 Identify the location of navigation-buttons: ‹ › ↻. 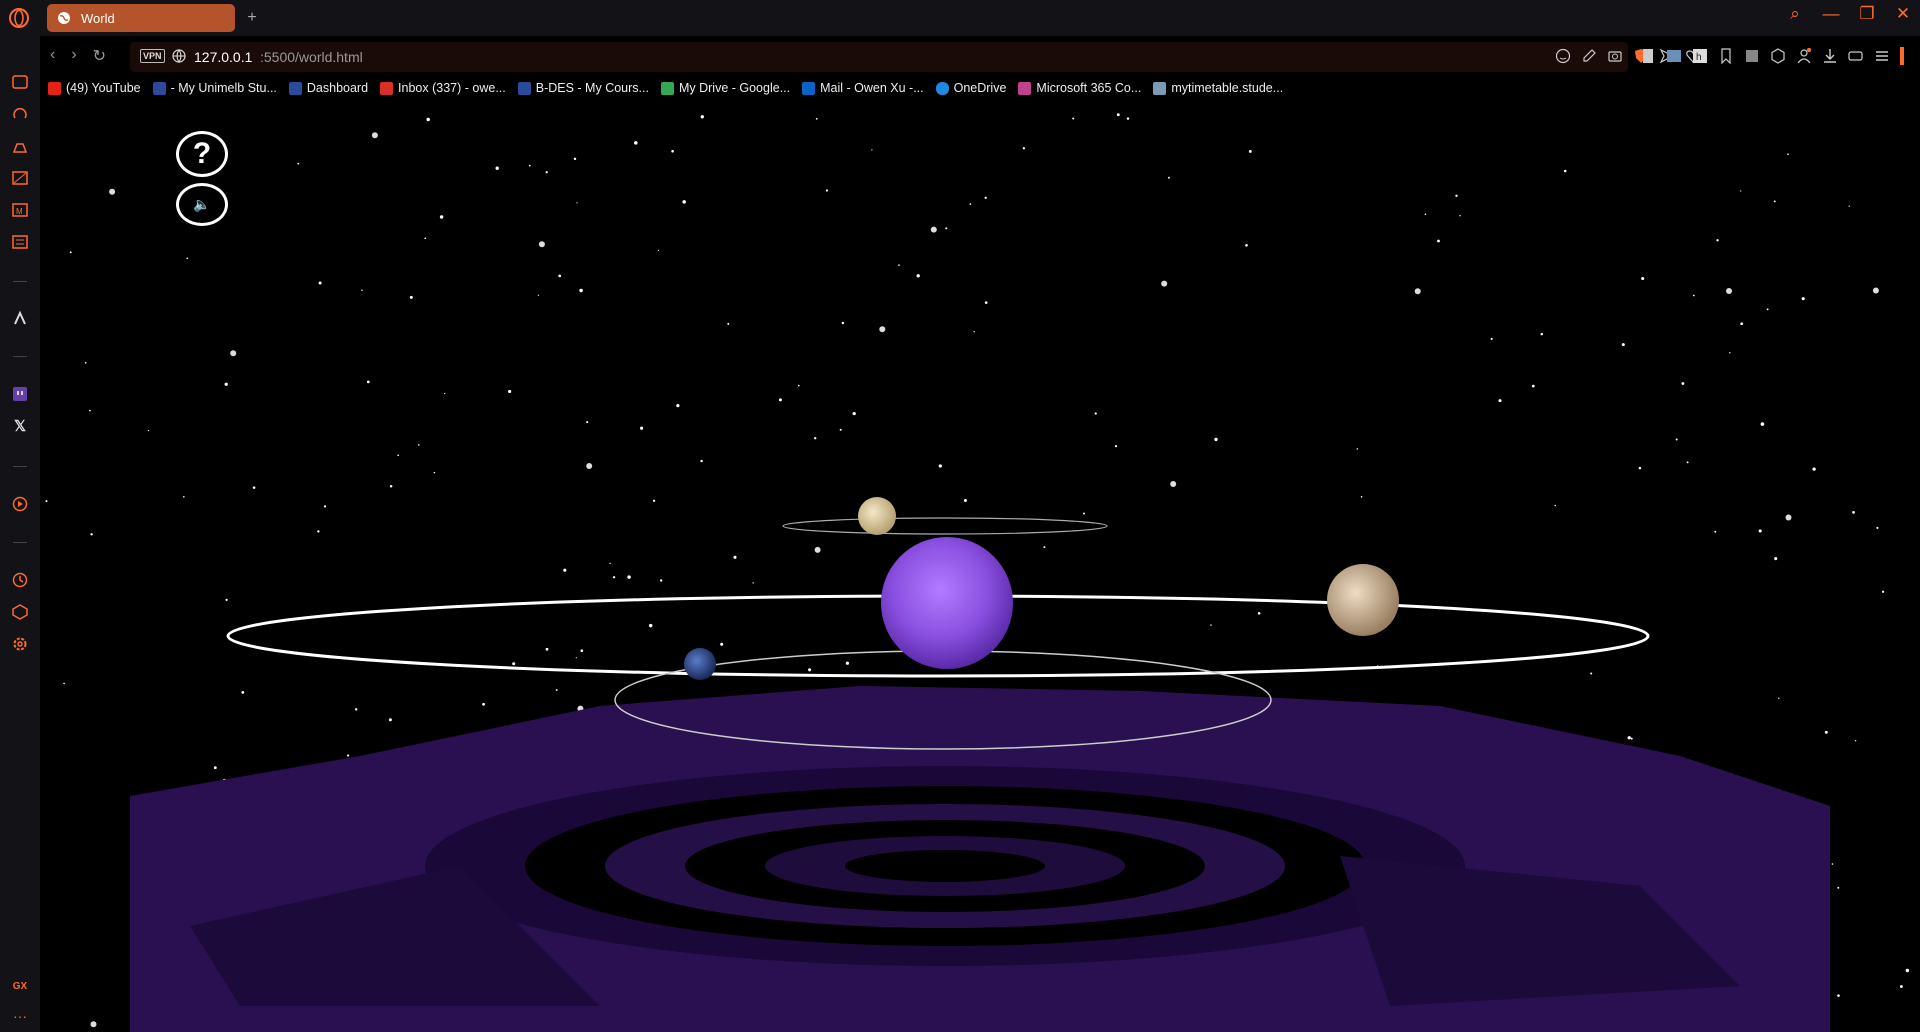
(78, 56).